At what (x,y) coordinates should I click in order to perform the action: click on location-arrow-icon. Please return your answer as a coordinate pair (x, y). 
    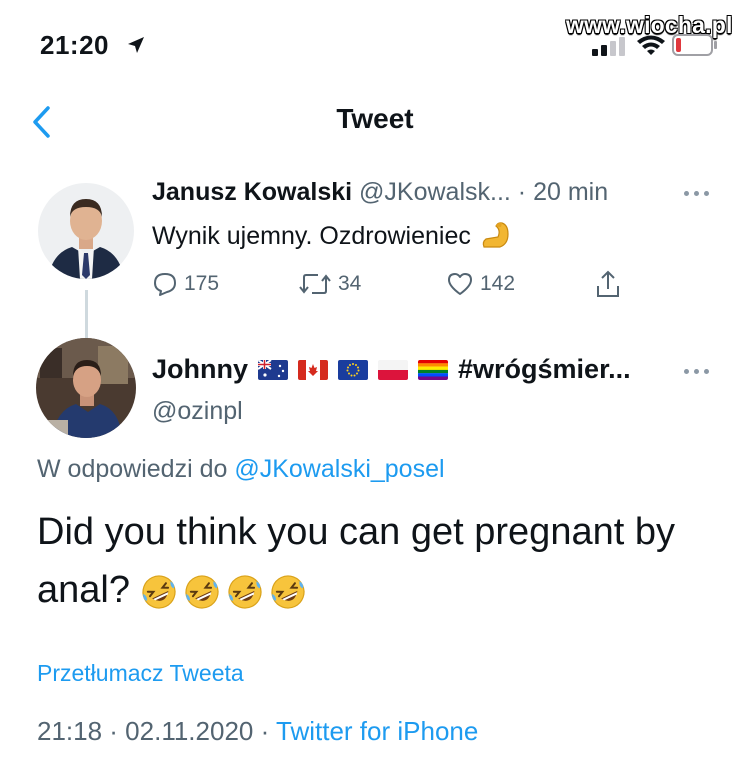
    Looking at the image, I should click on (136, 45).